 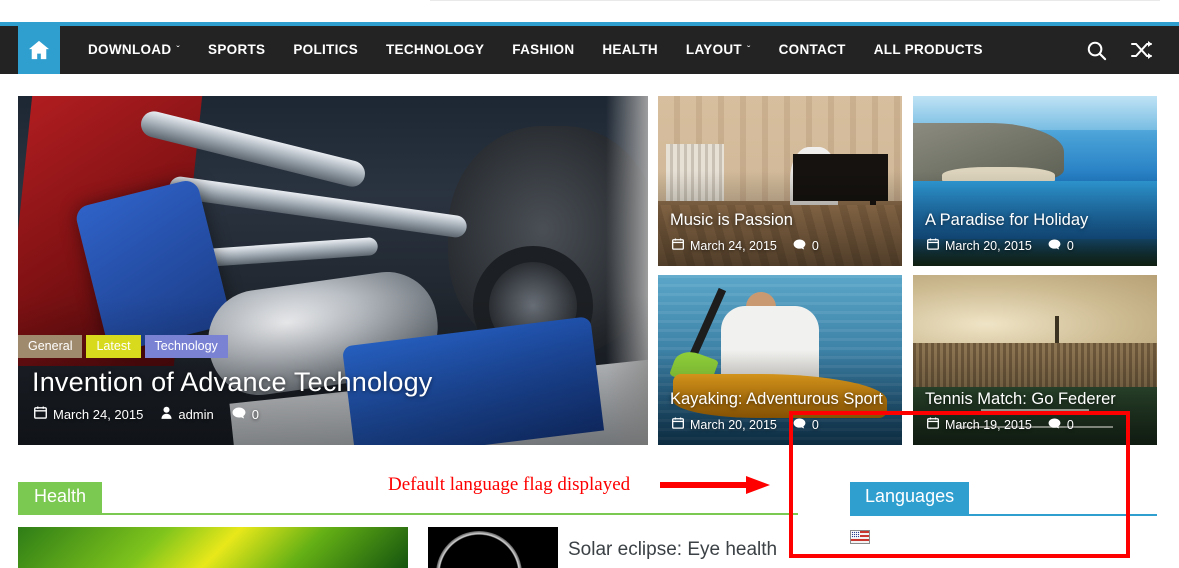 What do you see at coordinates (713, 49) in the screenshot?
I see `nav-label: LAYOUT` at bounding box center [713, 49].